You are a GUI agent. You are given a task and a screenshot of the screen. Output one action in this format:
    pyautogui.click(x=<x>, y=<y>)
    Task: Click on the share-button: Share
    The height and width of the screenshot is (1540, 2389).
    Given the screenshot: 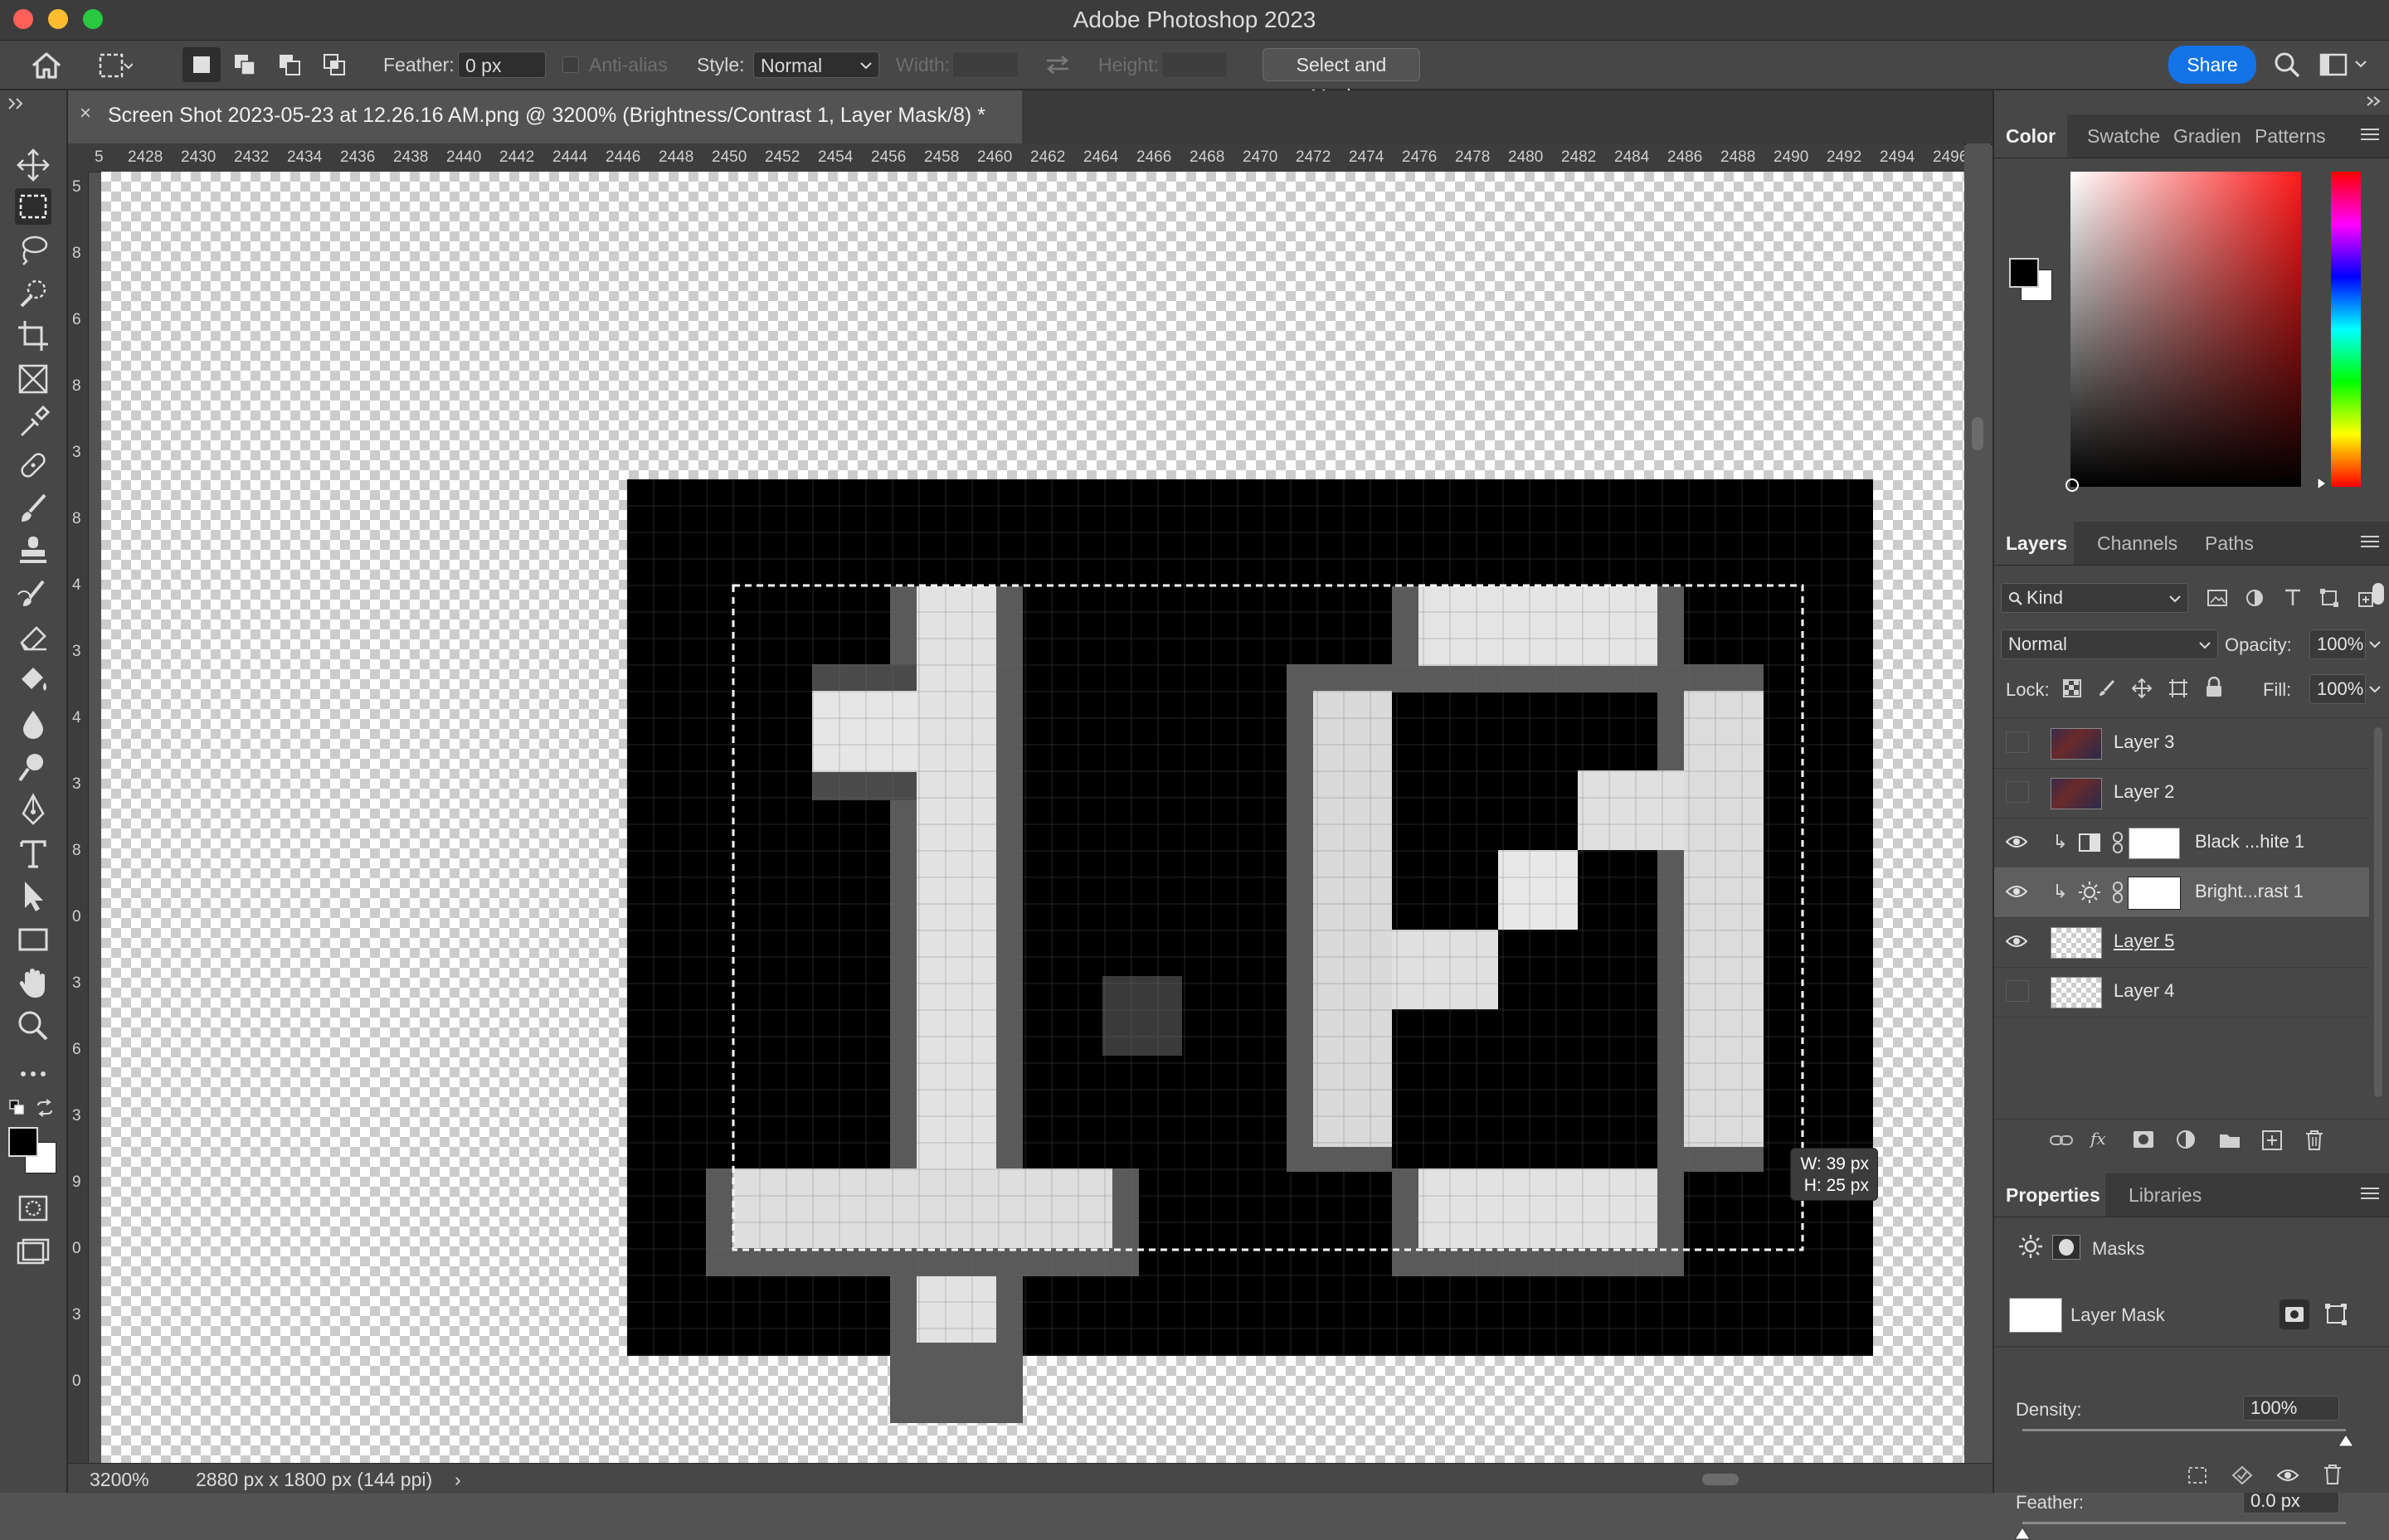 What is the action you would take?
    pyautogui.click(x=2212, y=65)
    